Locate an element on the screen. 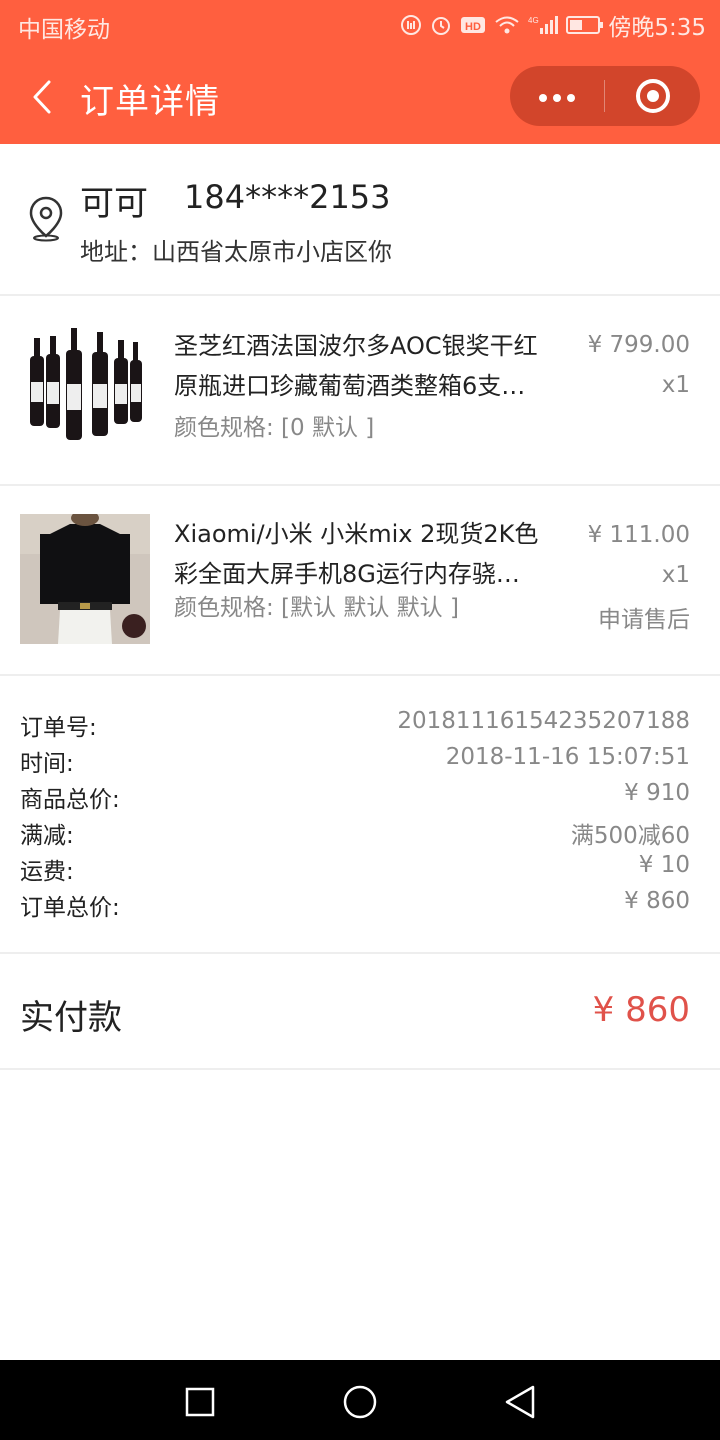 The image size is (720, 1440). chevron-left-icon is located at coordinates (42, 97).